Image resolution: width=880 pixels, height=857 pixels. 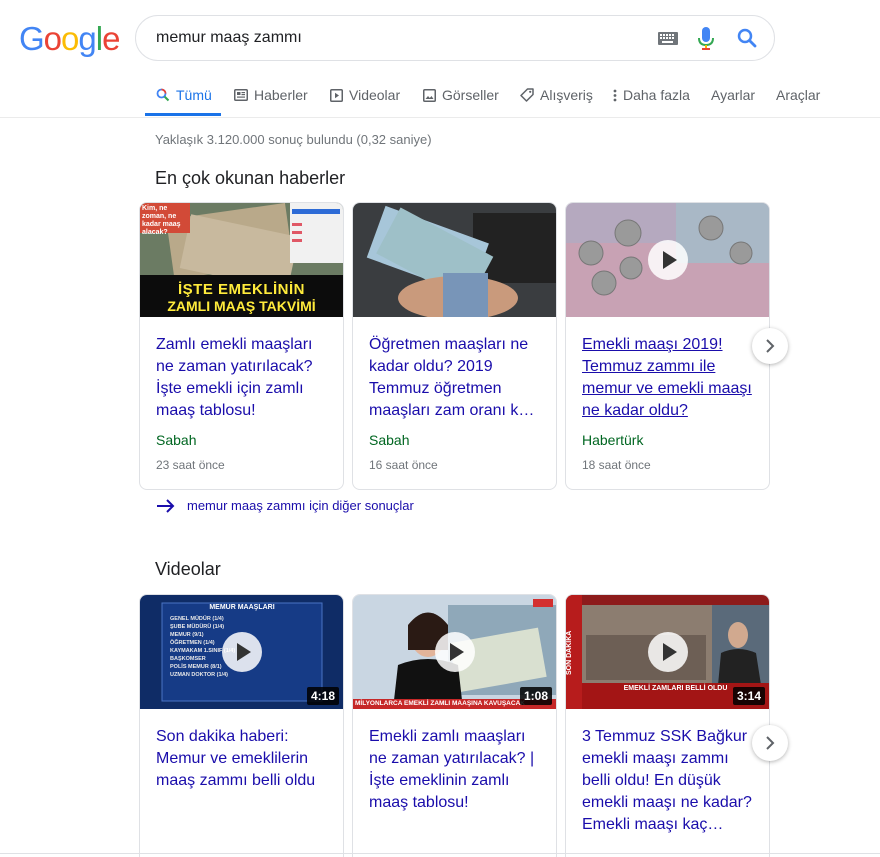 I want to click on google-logo: Google, so click(x=69, y=40).